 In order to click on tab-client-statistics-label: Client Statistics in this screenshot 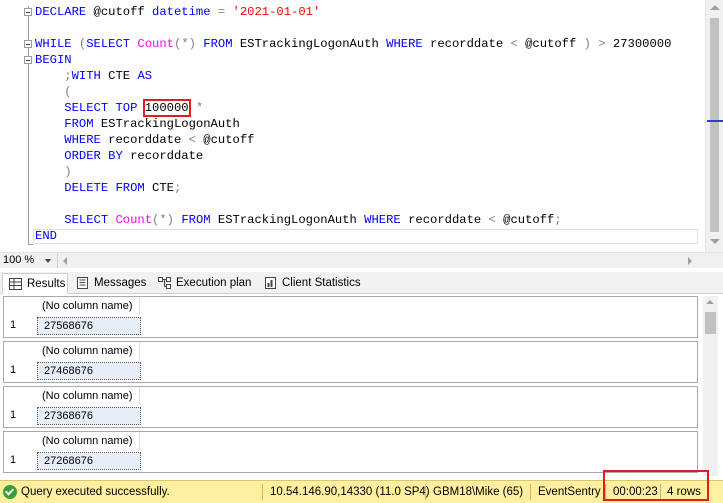, I will do `click(321, 283)`.